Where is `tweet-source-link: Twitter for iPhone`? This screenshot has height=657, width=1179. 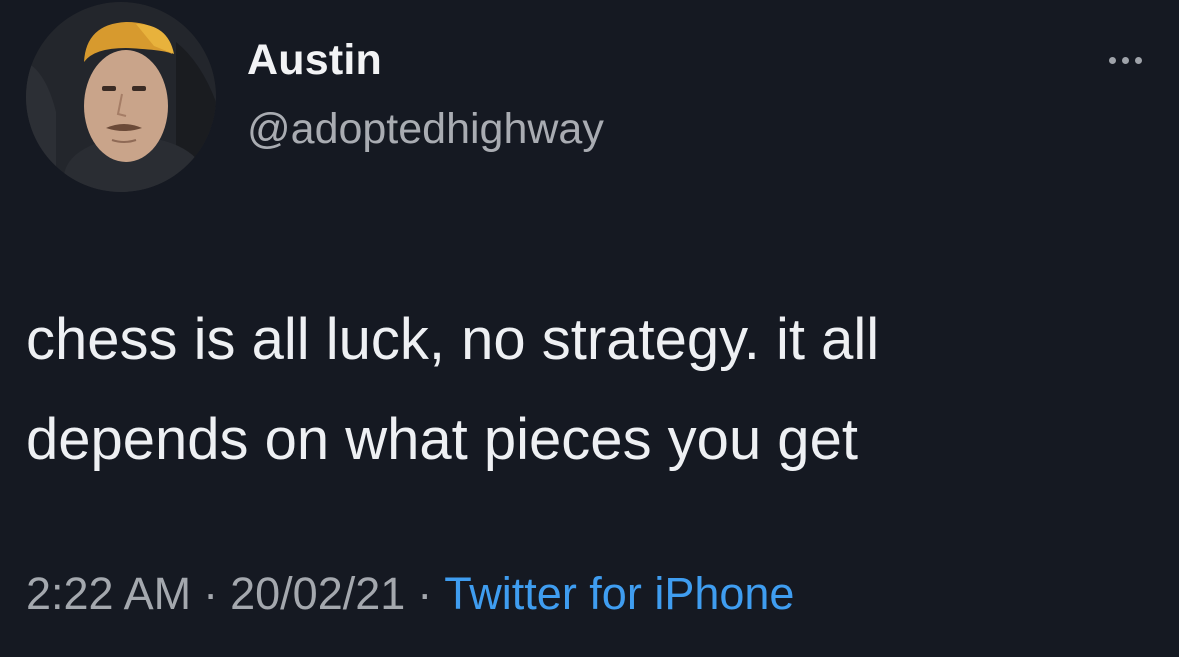 tweet-source-link: Twitter for iPhone is located at coordinates (619, 593).